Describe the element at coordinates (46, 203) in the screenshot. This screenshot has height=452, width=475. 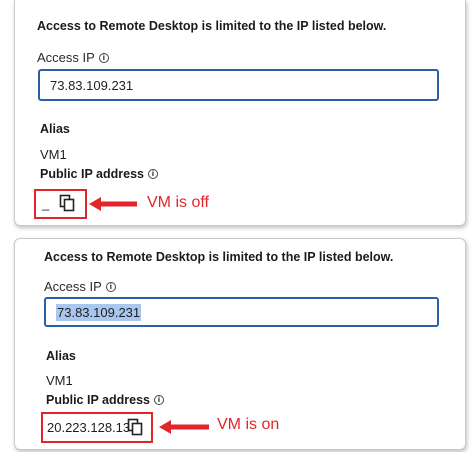
I see `public-ip-value: _` at that location.